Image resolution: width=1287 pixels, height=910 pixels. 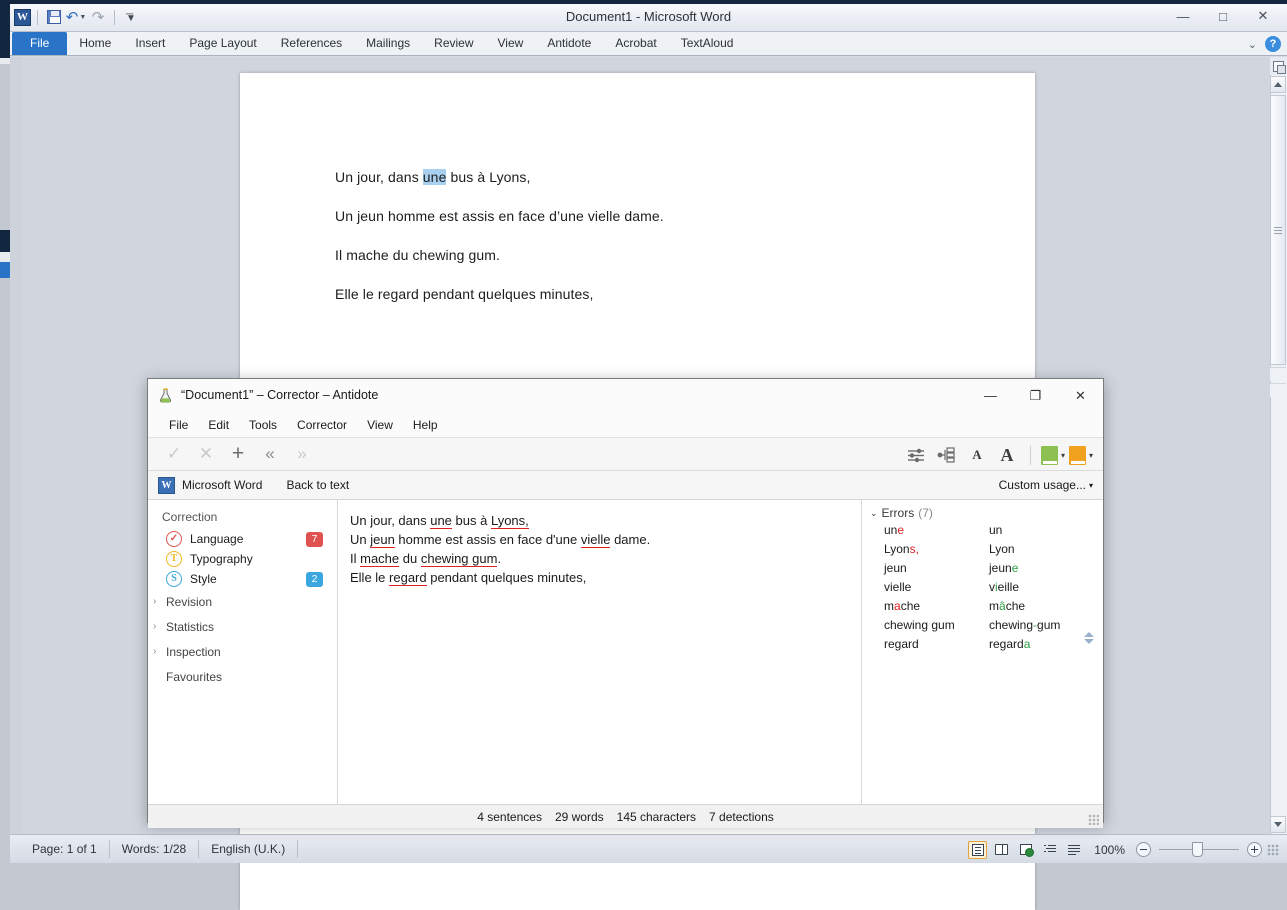 I want to click on zoom-in-button, so click(x=1254, y=849).